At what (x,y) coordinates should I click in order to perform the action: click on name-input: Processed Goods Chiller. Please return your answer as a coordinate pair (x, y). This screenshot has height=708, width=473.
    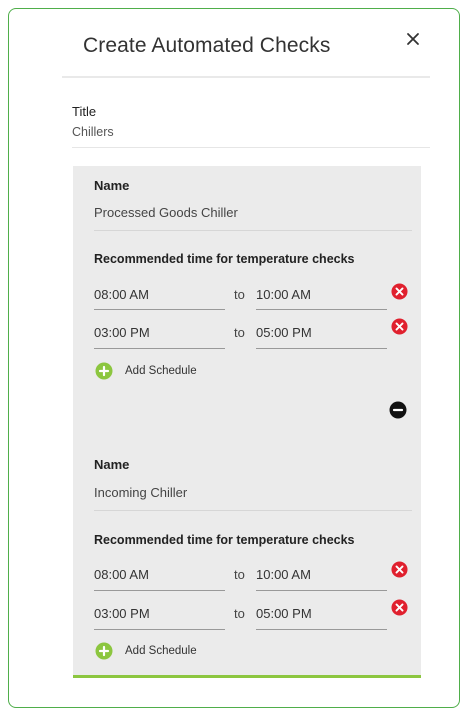
    Looking at the image, I should click on (166, 212).